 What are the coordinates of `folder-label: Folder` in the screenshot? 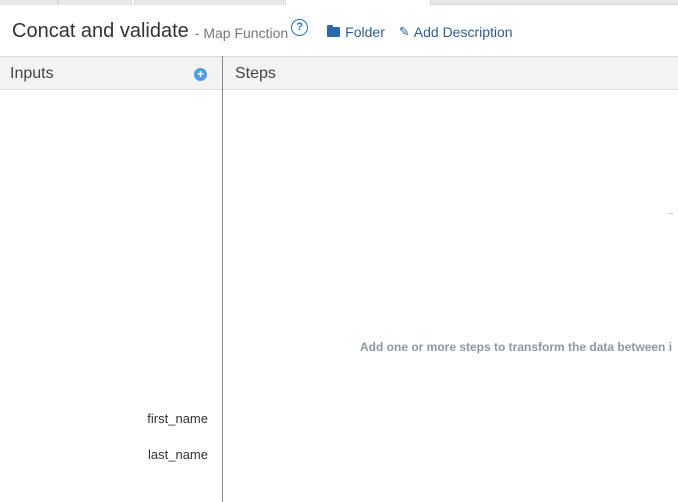 It's located at (365, 32).